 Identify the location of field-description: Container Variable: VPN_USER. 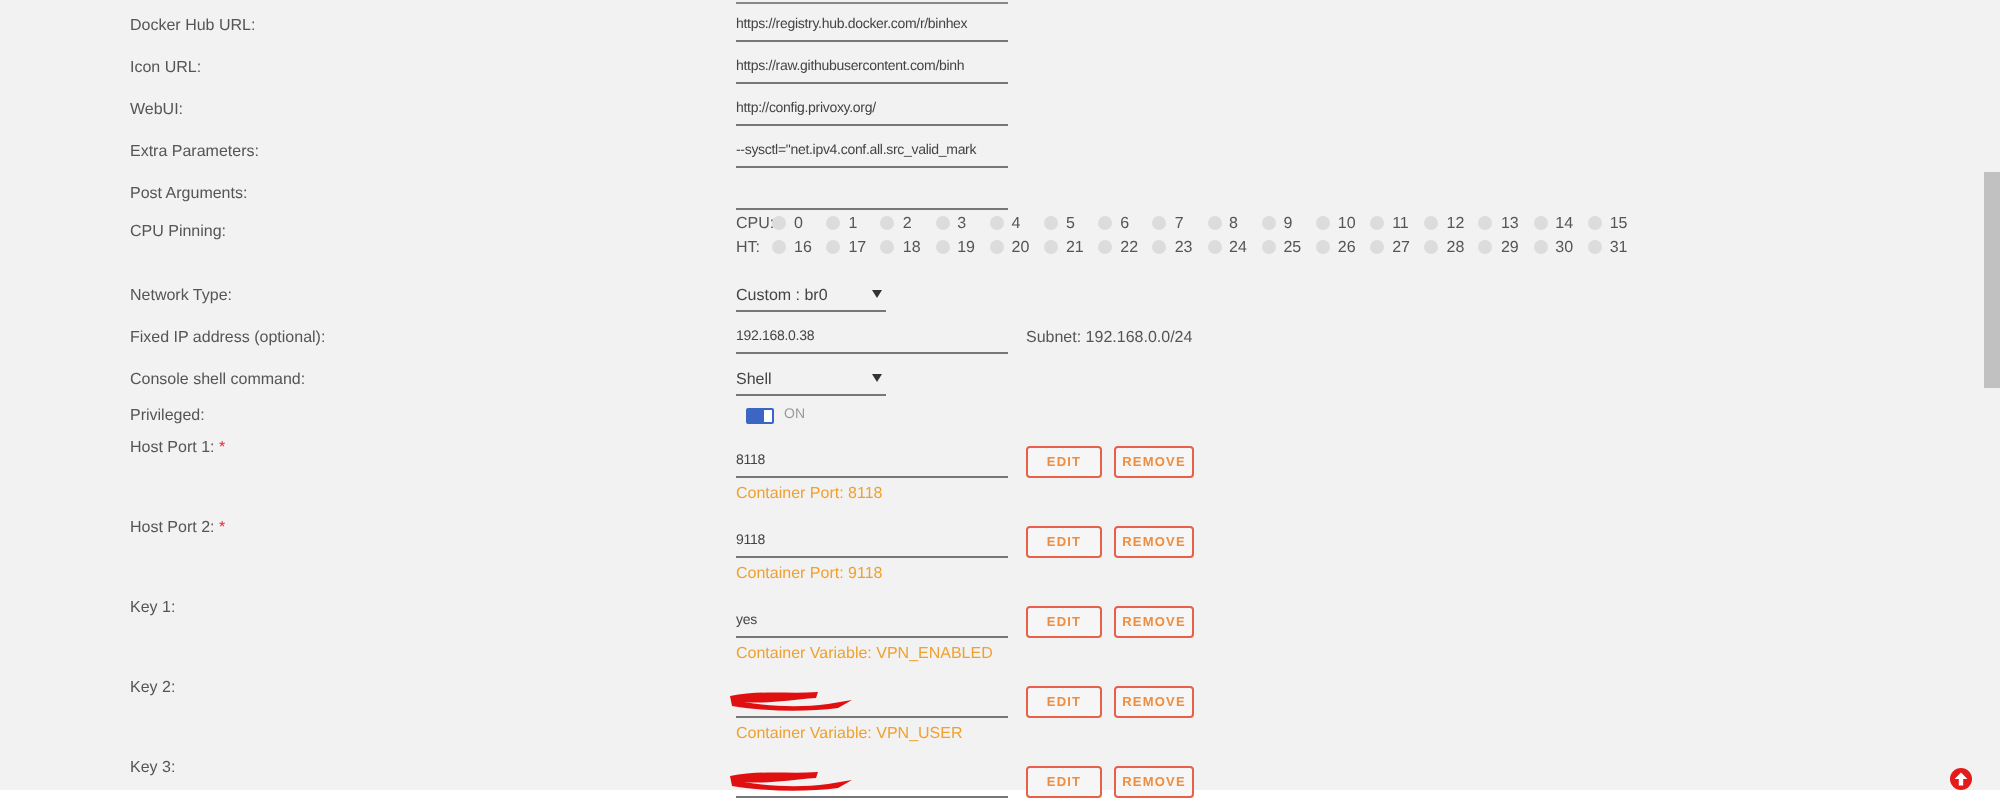
(850, 733).